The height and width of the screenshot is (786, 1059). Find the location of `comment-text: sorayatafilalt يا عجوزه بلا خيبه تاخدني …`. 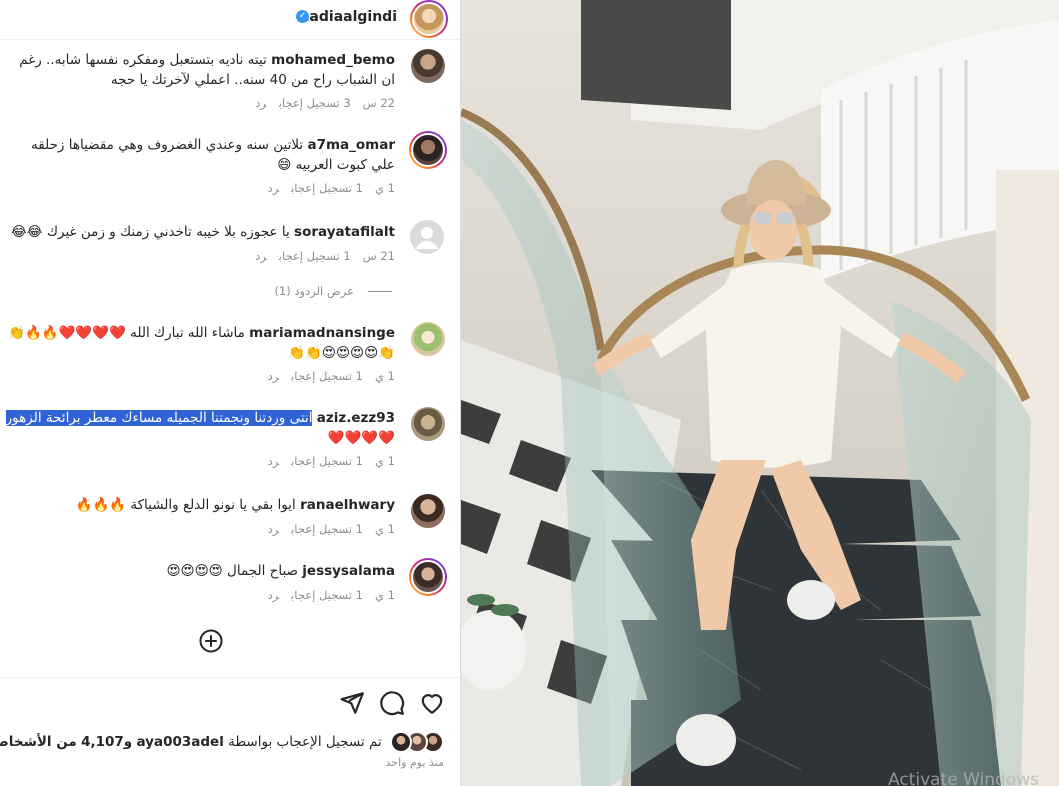

comment-text: sorayatafilalt يا عجوزه بلا خيبه تاخدني … is located at coordinates (203, 232).